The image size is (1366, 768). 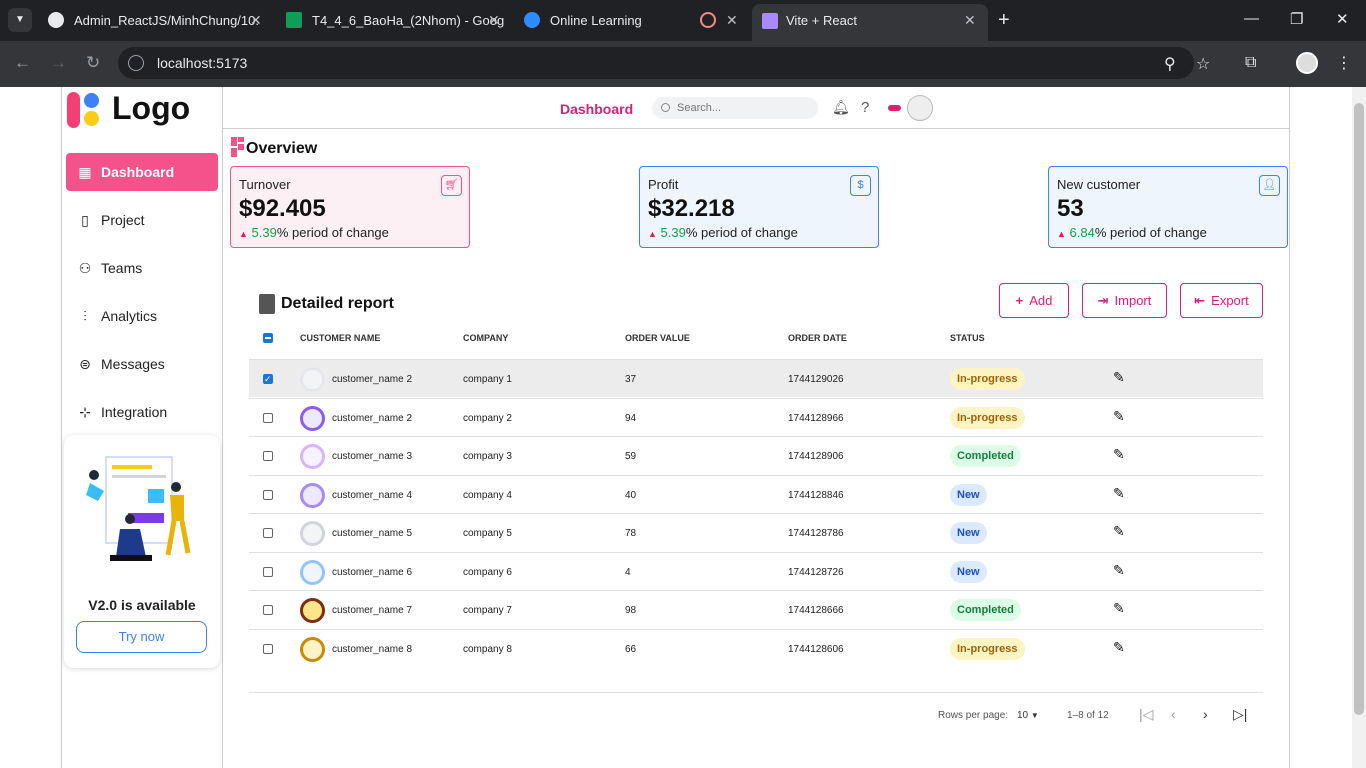 What do you see at coordinates (136, 63) in the screenshot?
I see `site-info-icon` at bounding box center [136, 63].